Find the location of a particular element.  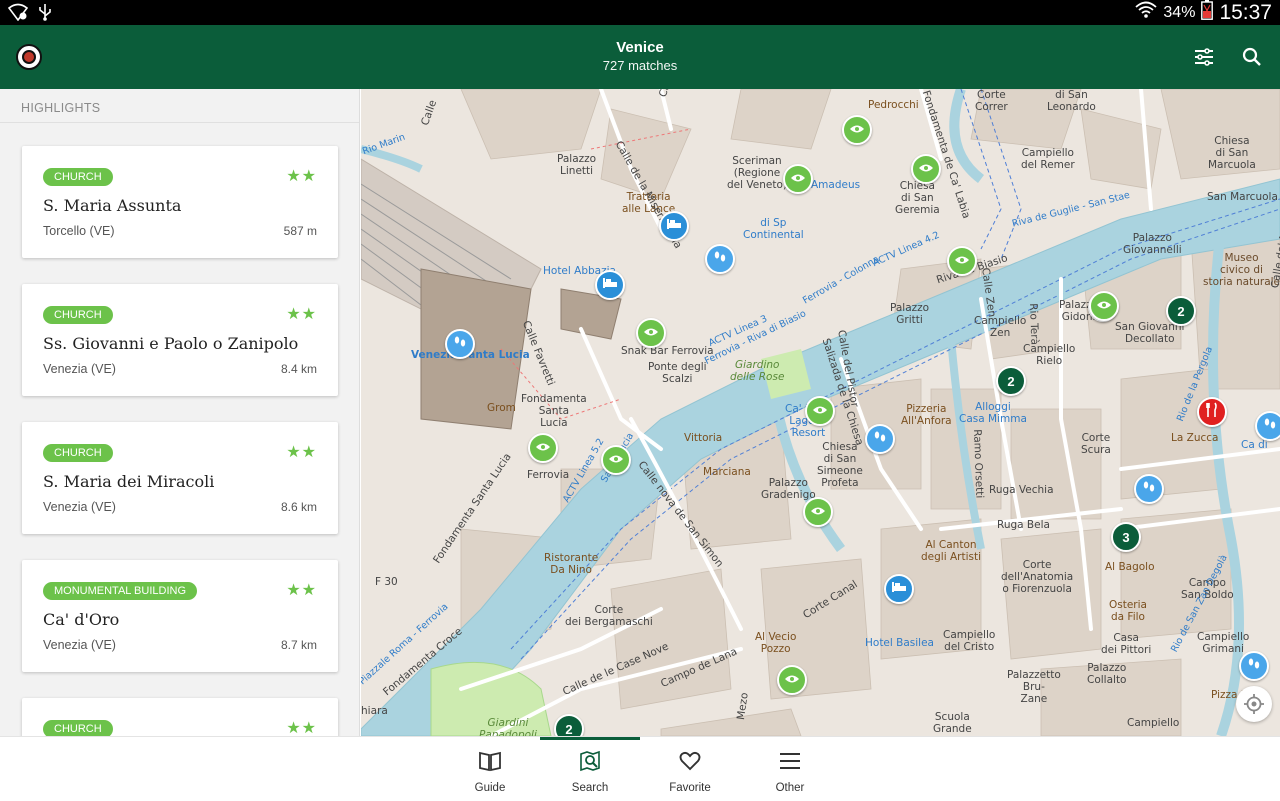

place-name: Ca' d'Oro is located at coordinates (81, 619).